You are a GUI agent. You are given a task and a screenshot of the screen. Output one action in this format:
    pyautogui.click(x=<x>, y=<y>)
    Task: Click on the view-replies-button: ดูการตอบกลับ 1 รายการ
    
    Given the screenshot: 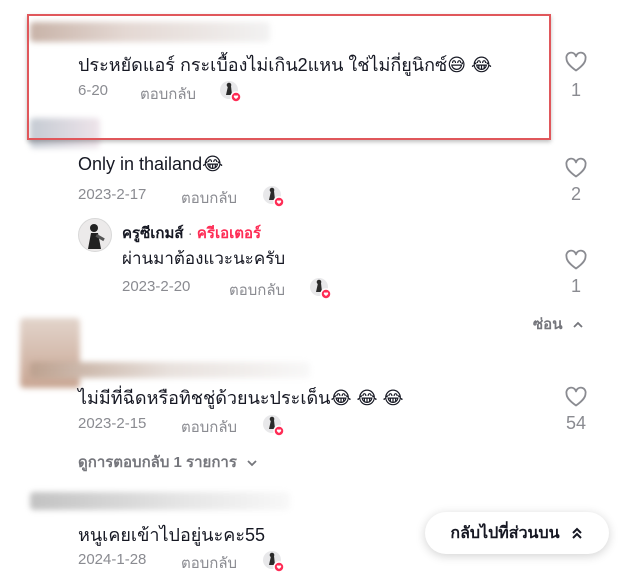 What is the action you would take?
    pyautogui.click(x=168, y=462)
    